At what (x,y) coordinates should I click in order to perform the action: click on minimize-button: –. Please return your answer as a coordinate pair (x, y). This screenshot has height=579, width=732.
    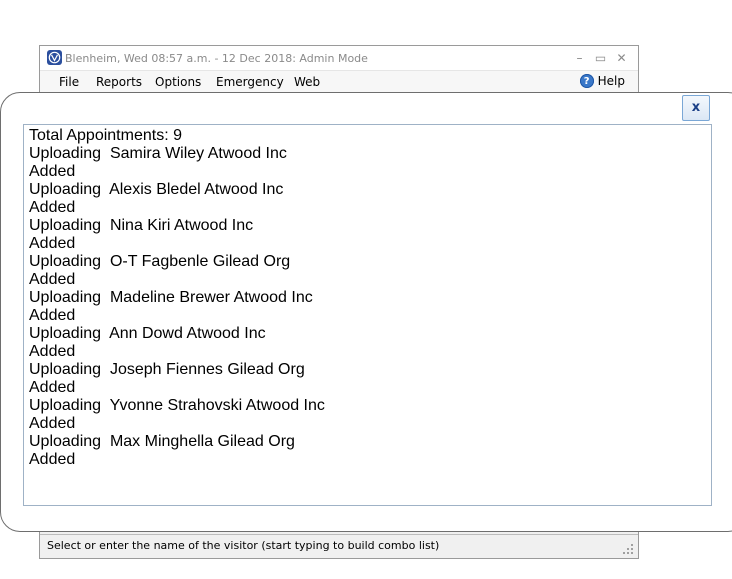
    Looking at the image, I should click on (579, 58).